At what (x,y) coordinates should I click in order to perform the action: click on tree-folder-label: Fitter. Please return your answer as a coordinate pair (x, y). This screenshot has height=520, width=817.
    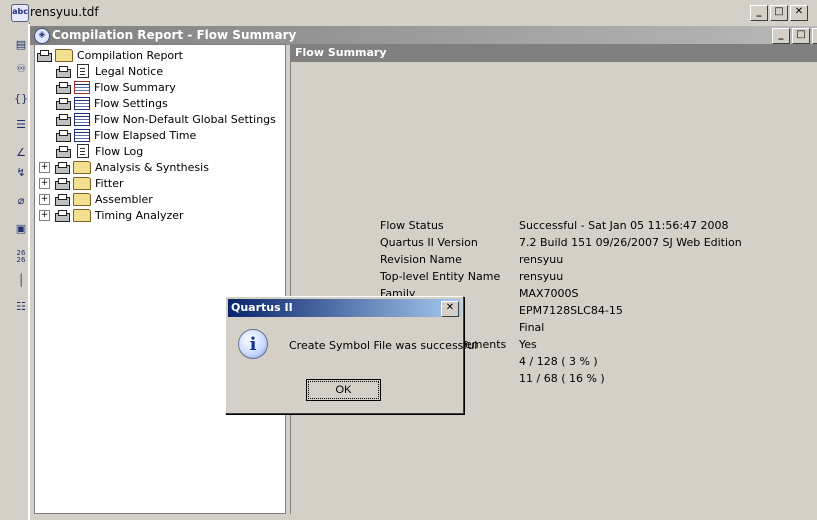
    Looking at the image, I should click on (109, 183).